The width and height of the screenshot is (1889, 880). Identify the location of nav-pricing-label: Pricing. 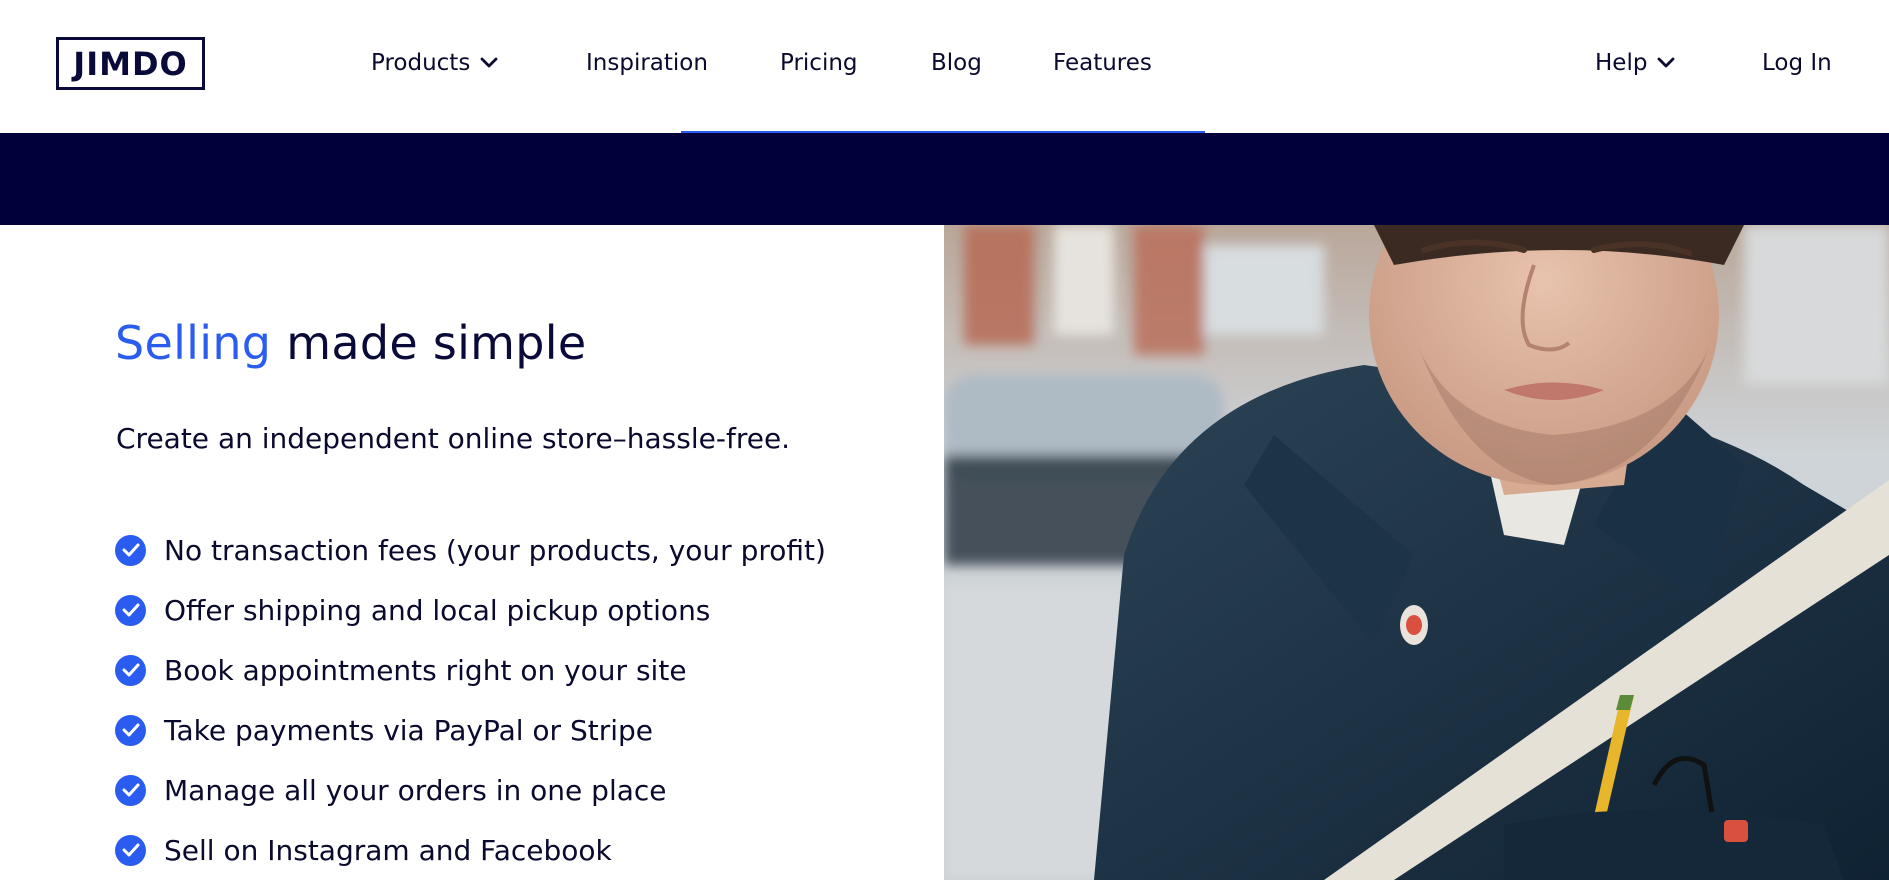
(819, 63).